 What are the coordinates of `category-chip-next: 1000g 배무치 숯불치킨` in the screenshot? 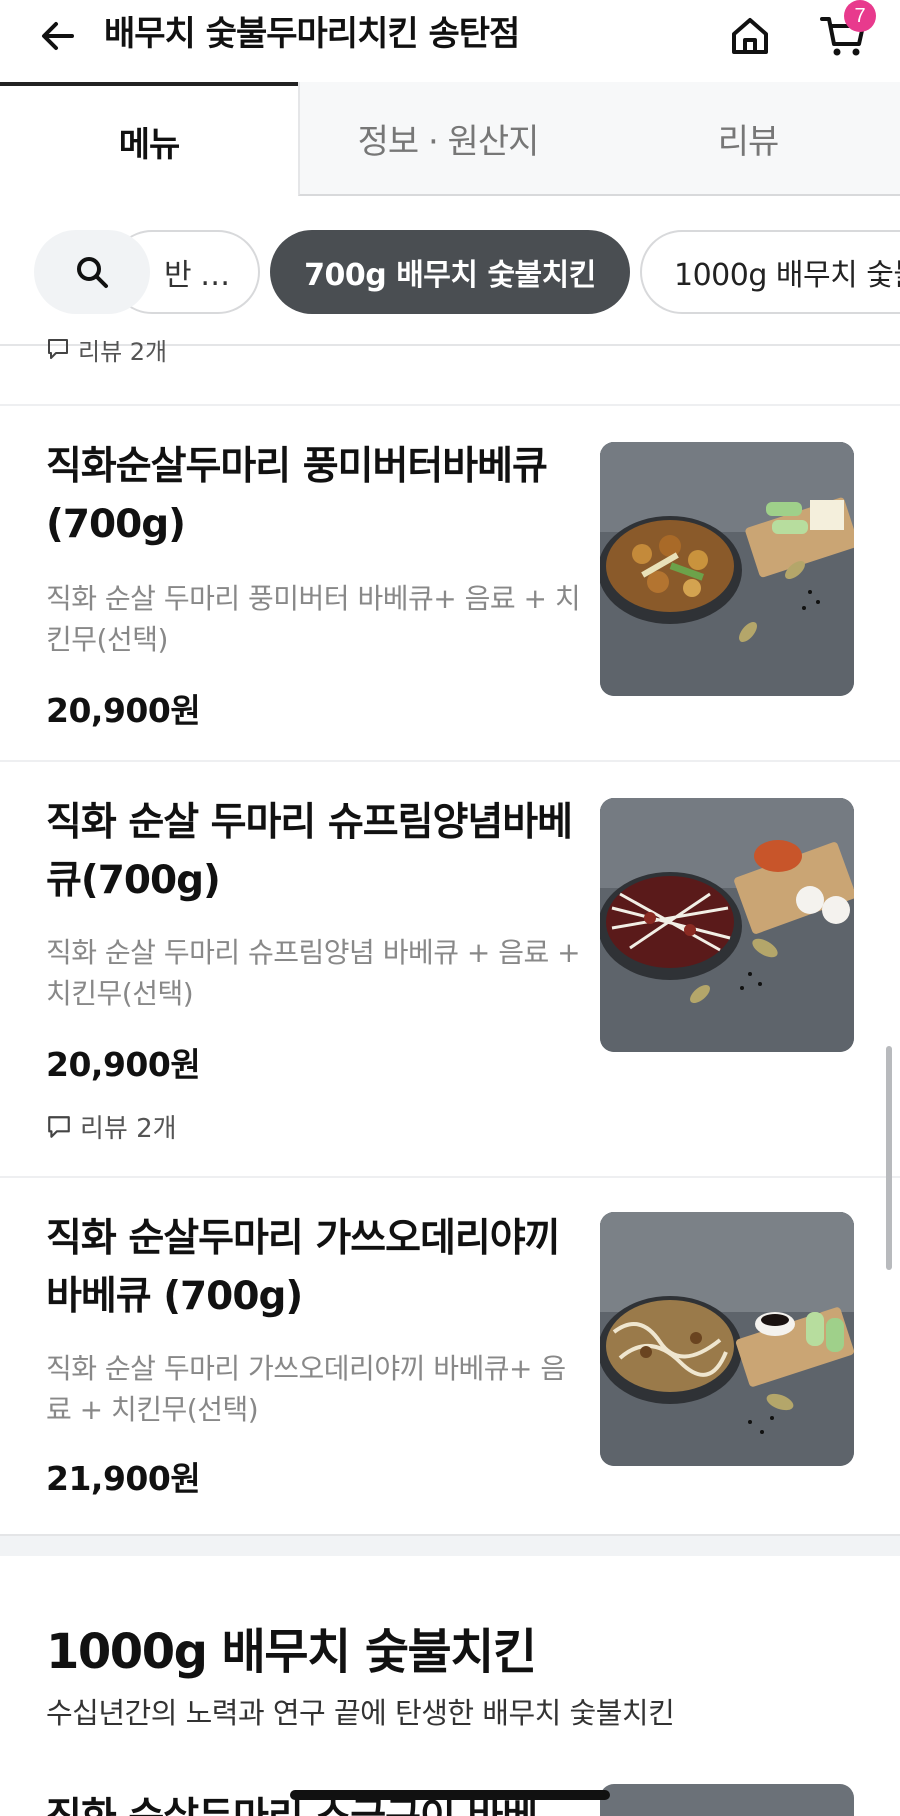 It's located at (770, 272).